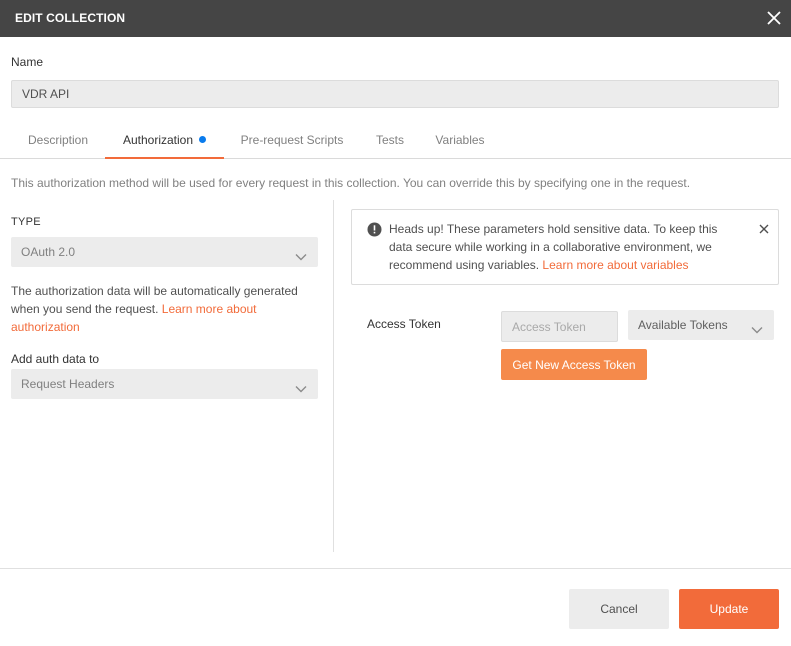 The image size is (791, 646). Describe the element at coordinates (395, 18) in the screenshot. I see `dialog-titlebar: EDIT COLLECTION` at that location.